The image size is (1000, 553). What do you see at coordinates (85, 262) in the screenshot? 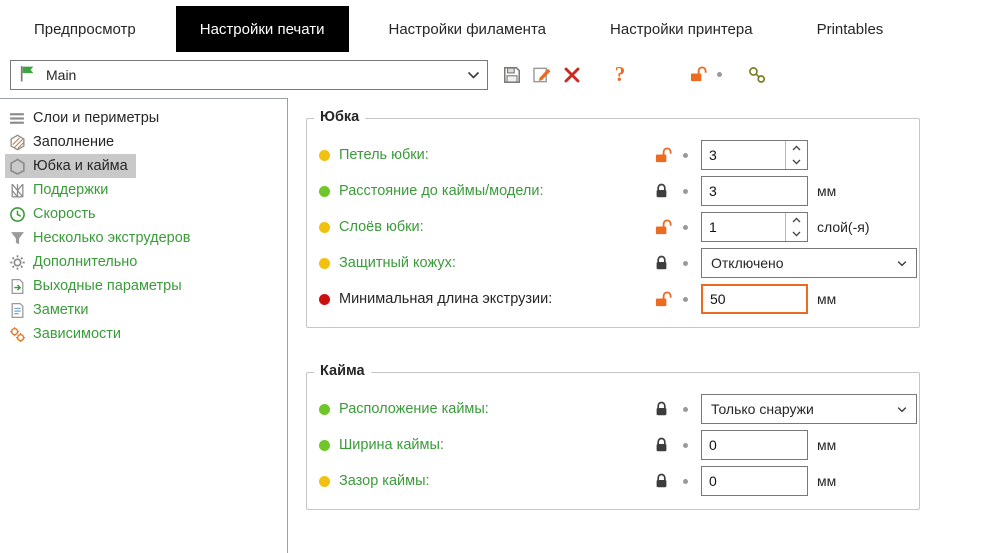
I see `sidebar-item-label: Дополнительно` at bounding box center [85, 262].